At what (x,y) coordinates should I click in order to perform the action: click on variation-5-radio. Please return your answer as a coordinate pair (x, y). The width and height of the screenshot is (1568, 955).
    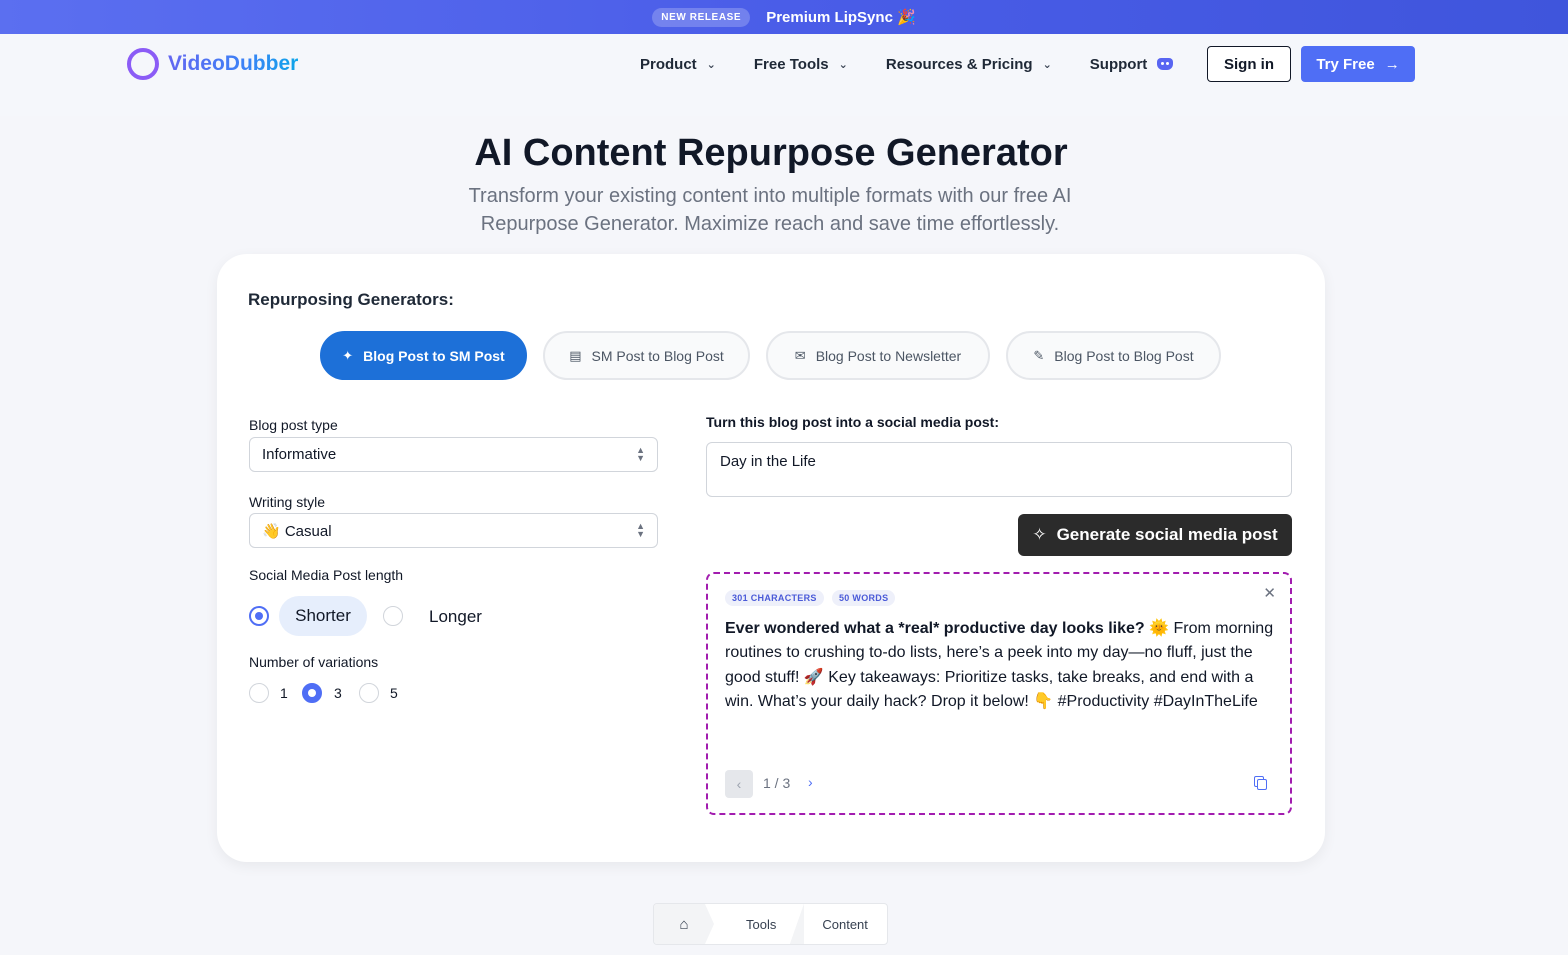
    Looking at the image, I should click on (369, 693).